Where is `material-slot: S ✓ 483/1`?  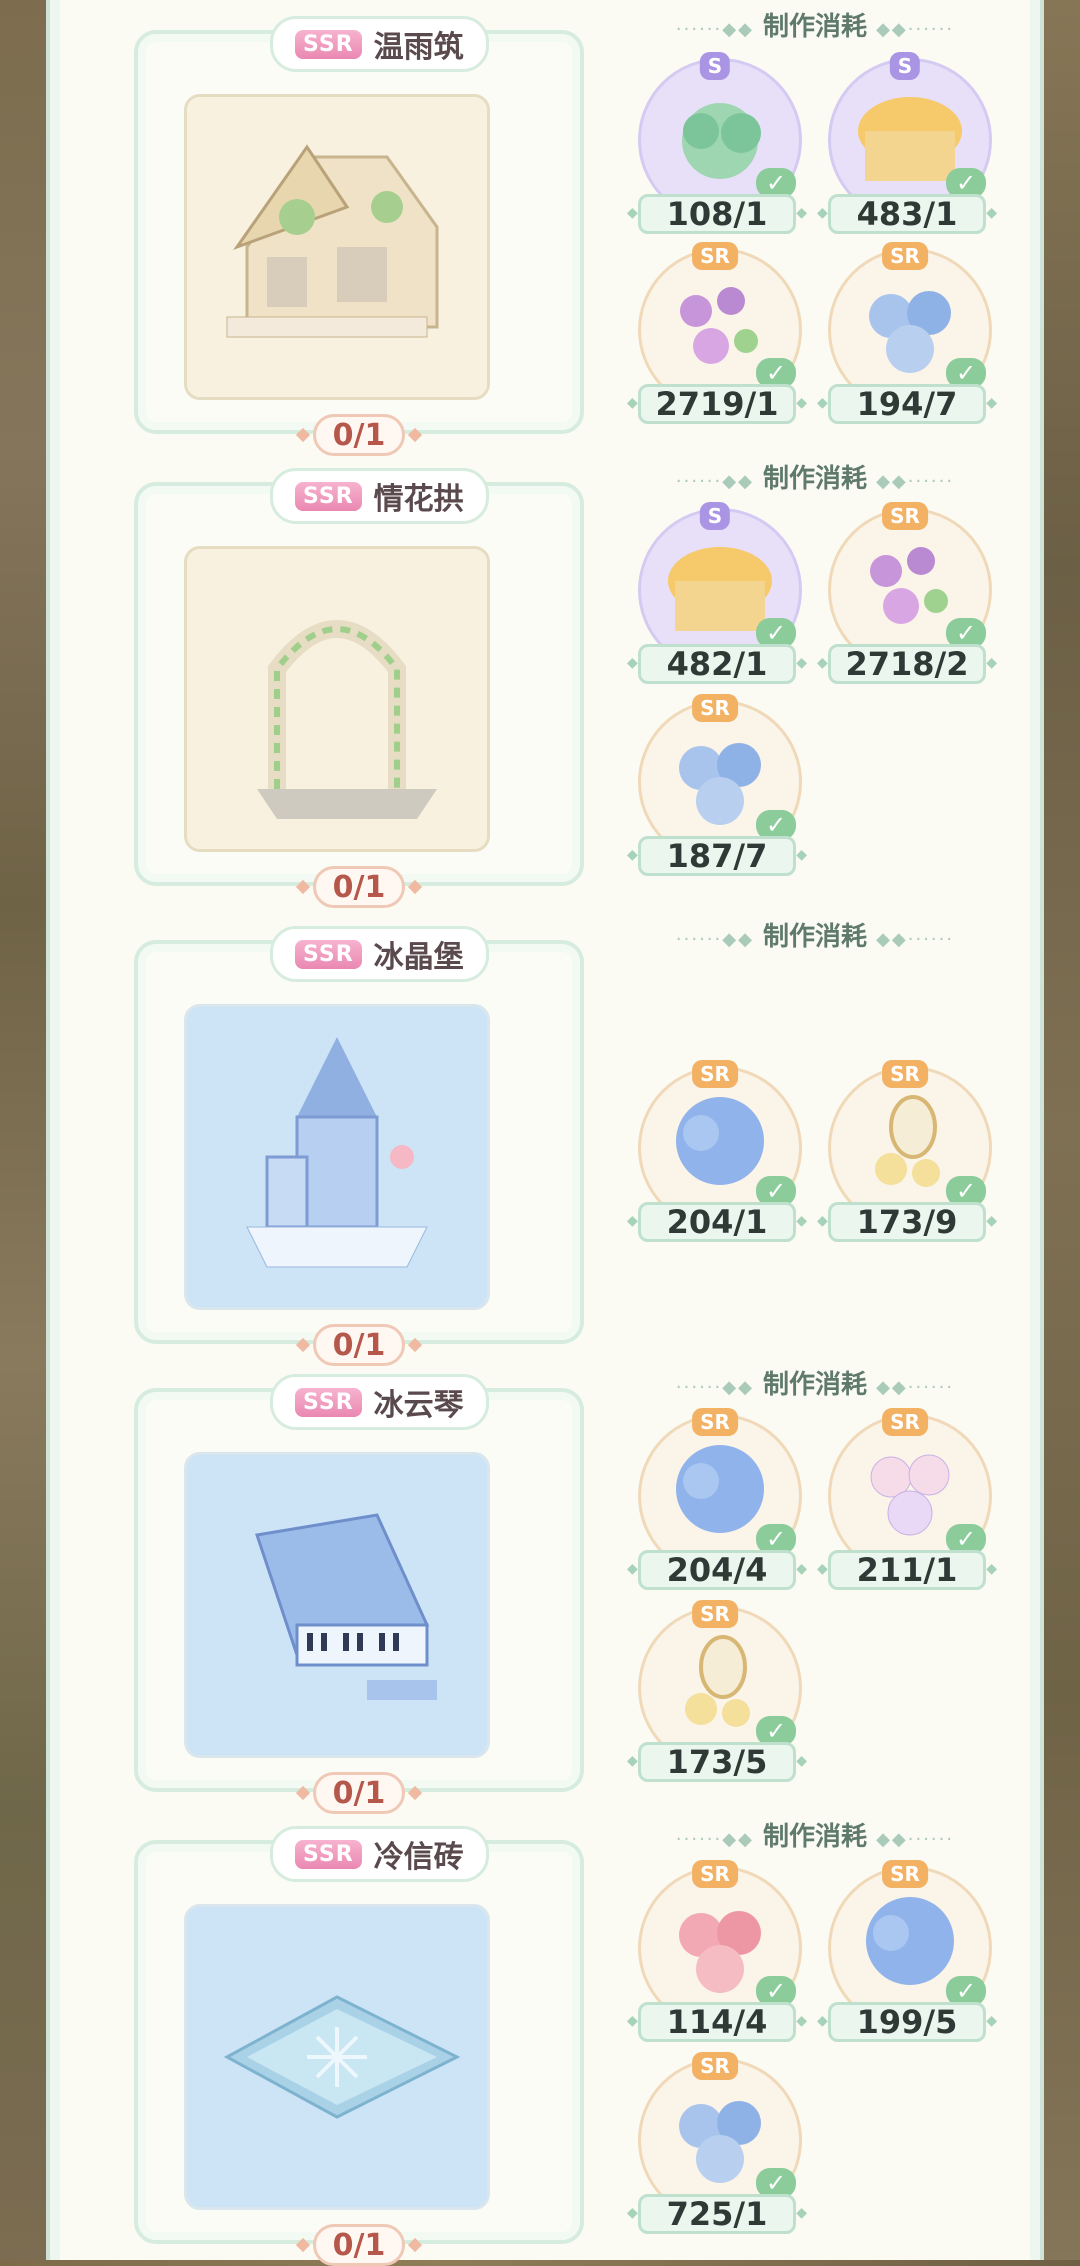
material-slot: S ✓ 483/1 is located at coordinates (907, 145).